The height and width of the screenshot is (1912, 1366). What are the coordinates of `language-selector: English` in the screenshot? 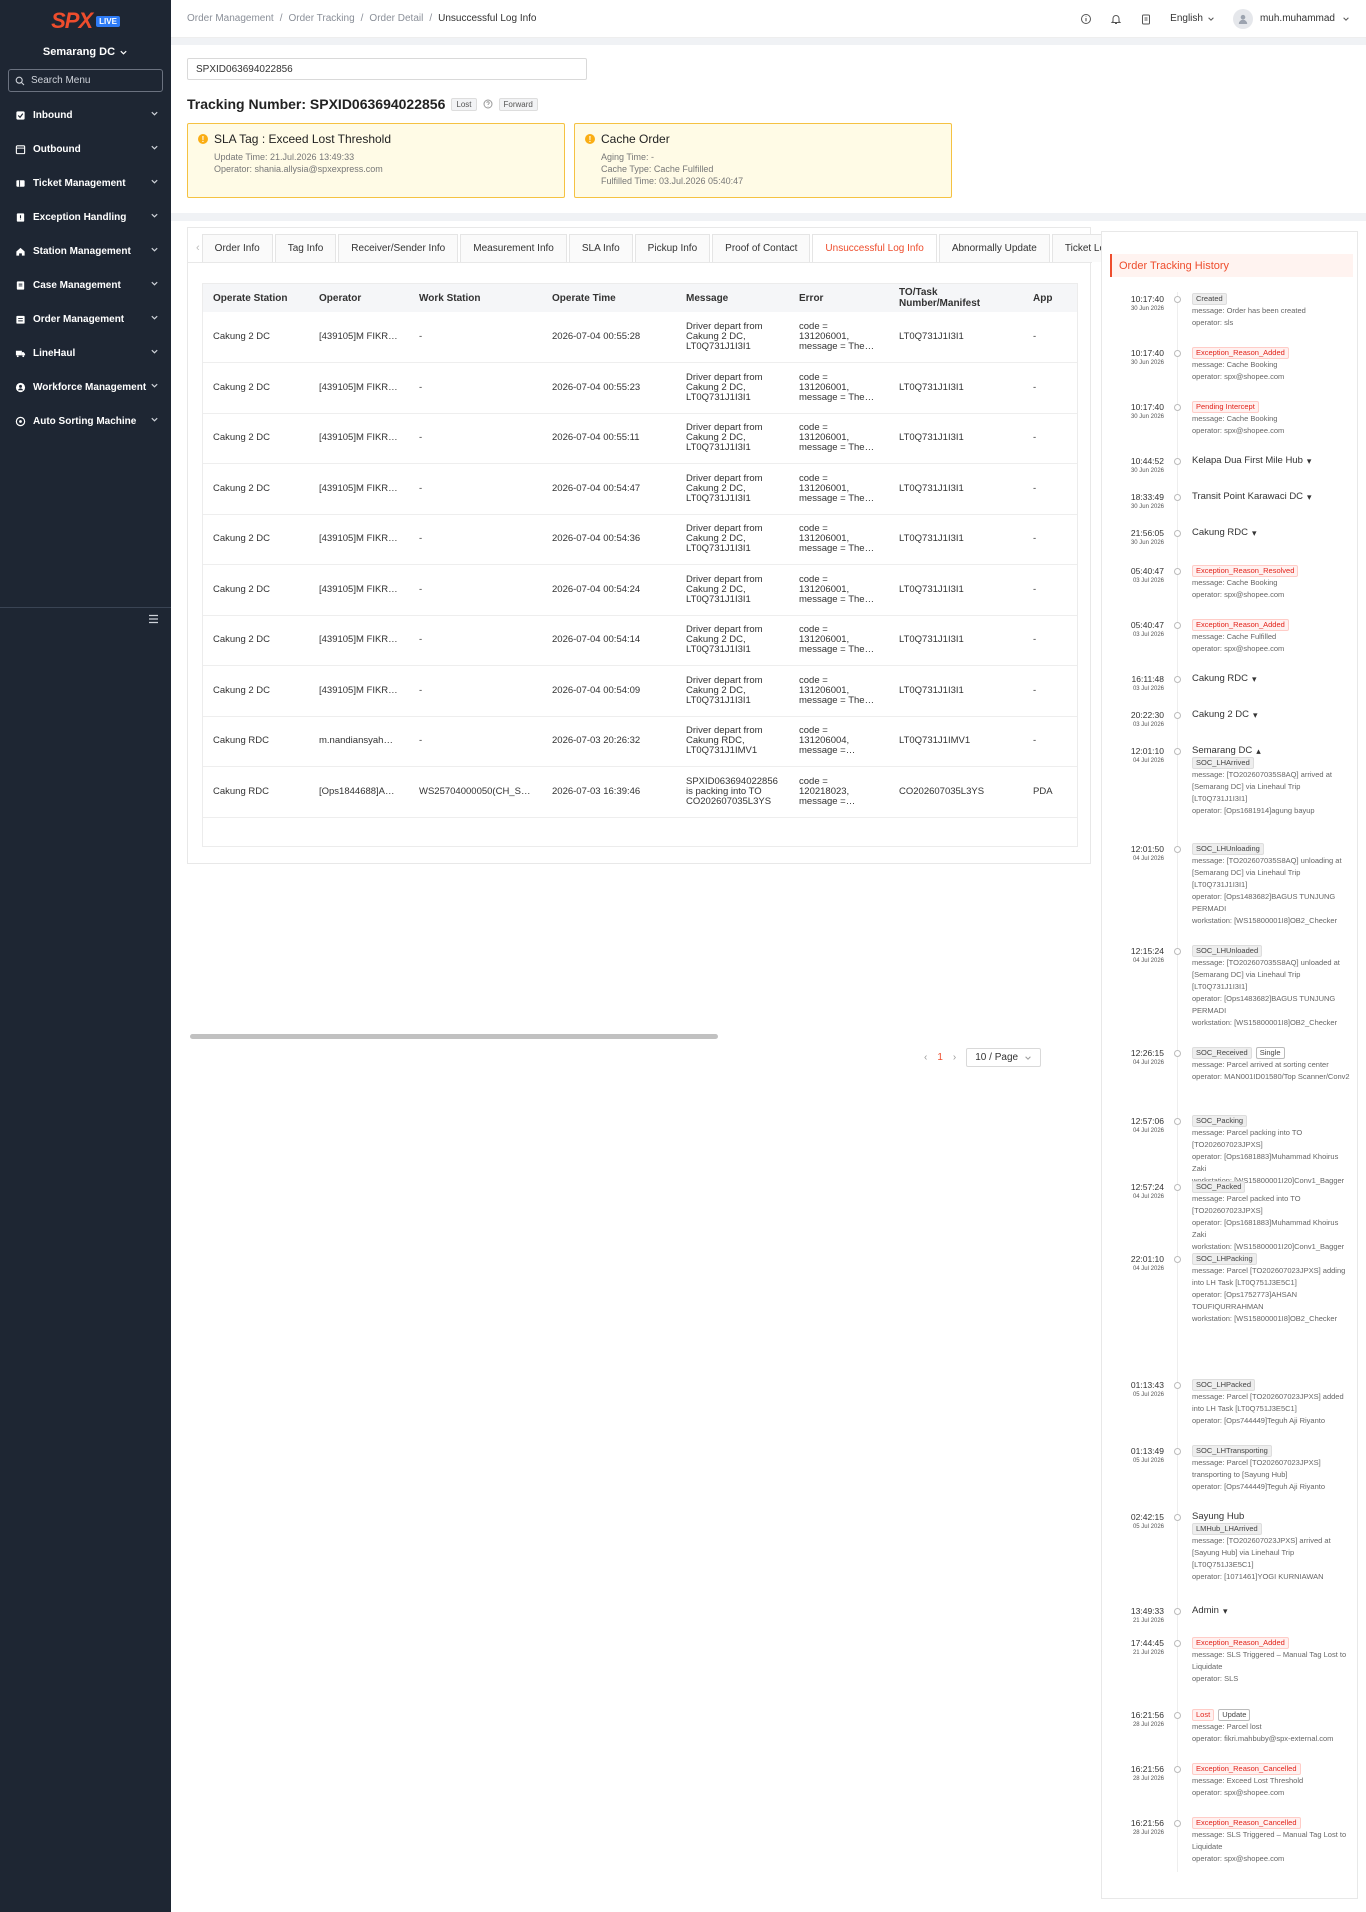 It's located at (1192, 18).